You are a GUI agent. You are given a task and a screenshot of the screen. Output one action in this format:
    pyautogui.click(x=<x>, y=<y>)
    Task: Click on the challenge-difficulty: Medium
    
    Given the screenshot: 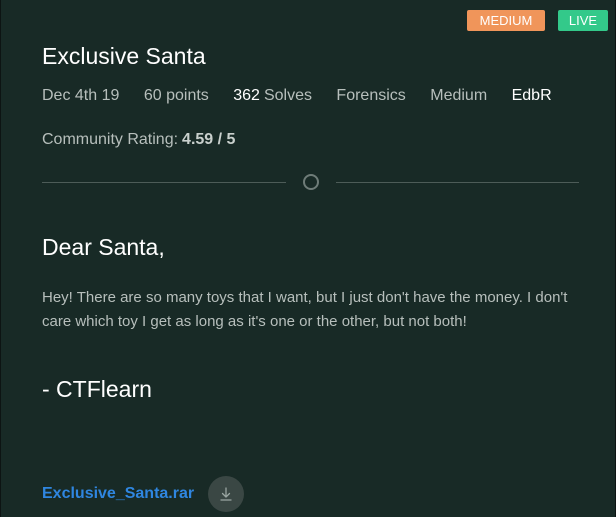 What is the action you would take?
    pyautogui.click(x=459, y=95)
    